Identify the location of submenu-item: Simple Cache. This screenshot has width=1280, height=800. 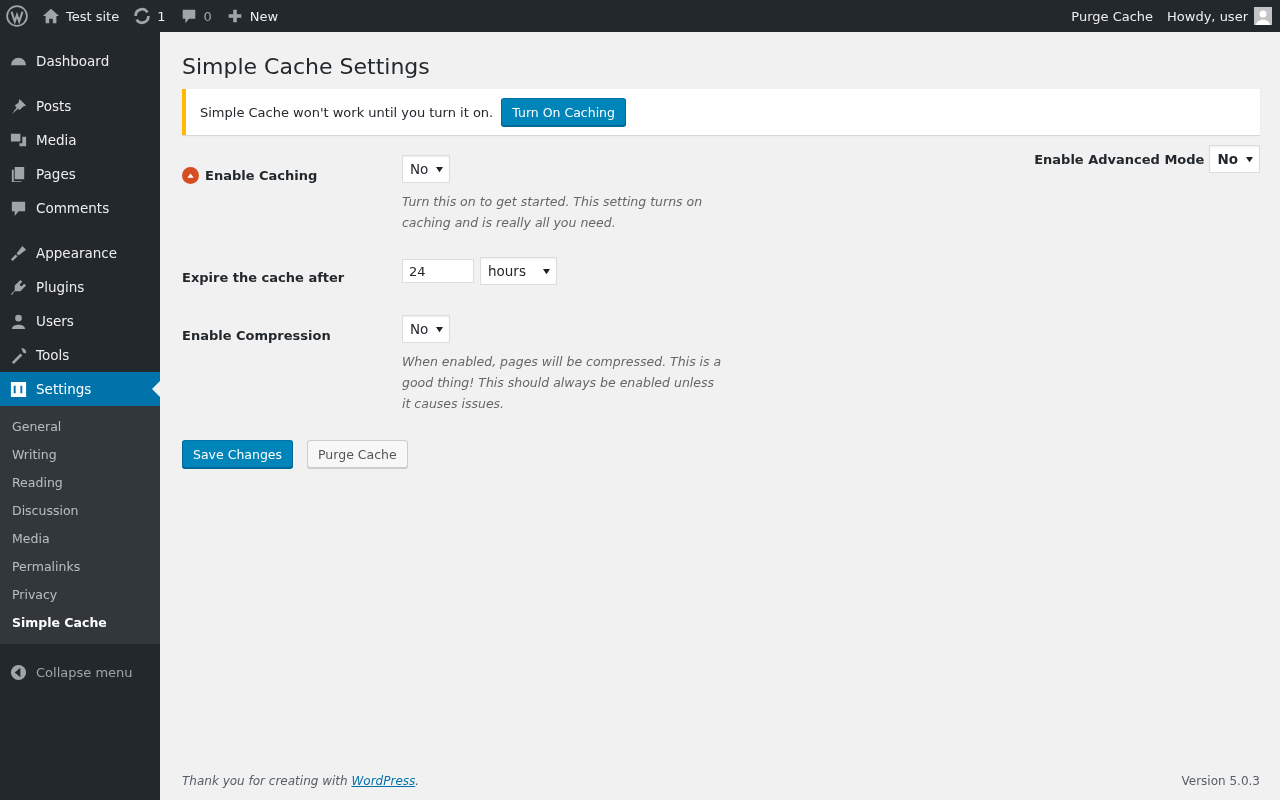
(80, 623).